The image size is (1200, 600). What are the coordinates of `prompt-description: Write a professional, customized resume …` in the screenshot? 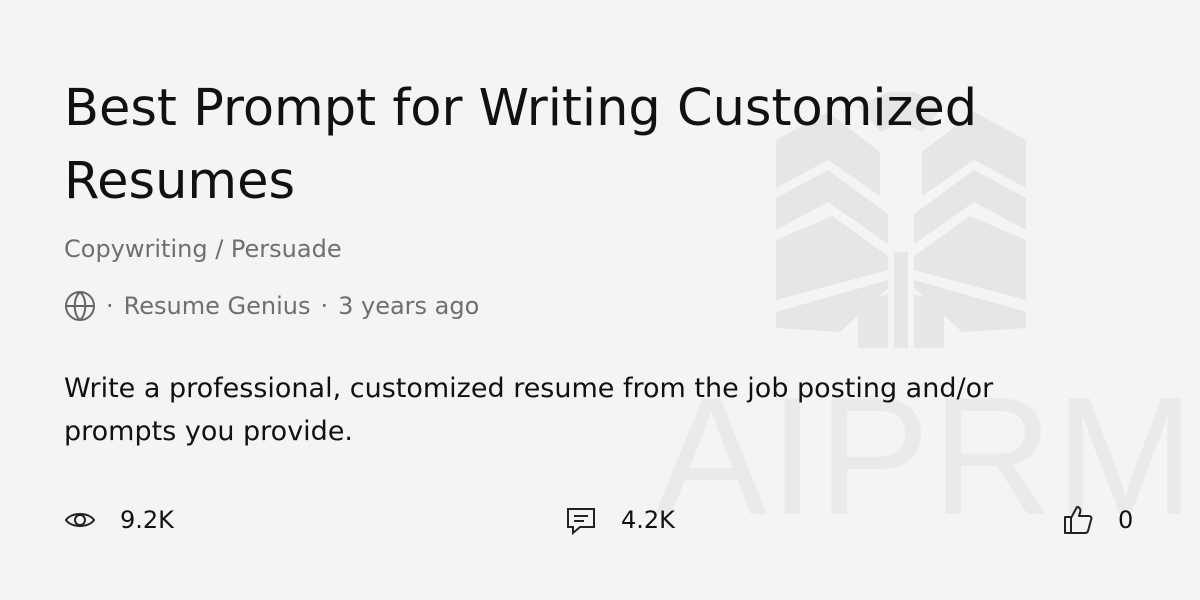 It's located at (529, 410).